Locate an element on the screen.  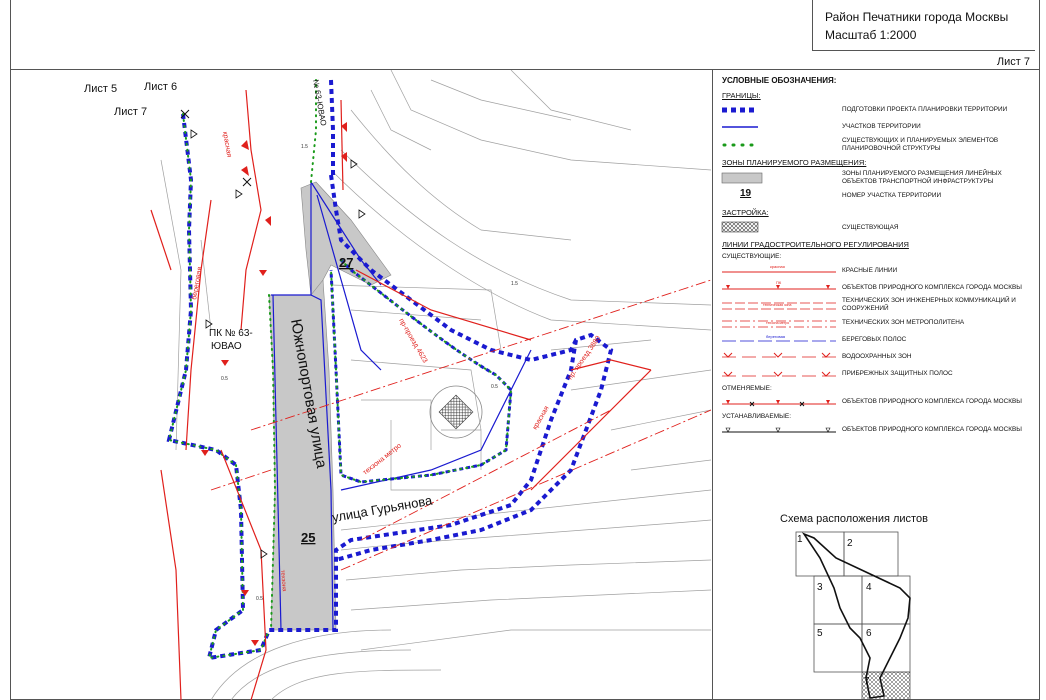
scale-label: Масштаб 1:2000 is located at coordinates (871, 35).